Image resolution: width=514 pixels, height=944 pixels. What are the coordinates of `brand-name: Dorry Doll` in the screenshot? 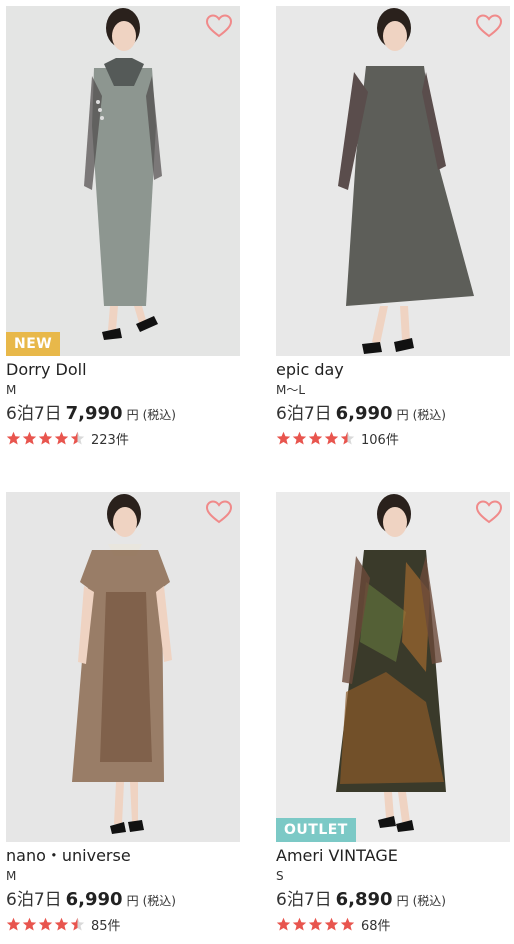 It's located at (123, 369).